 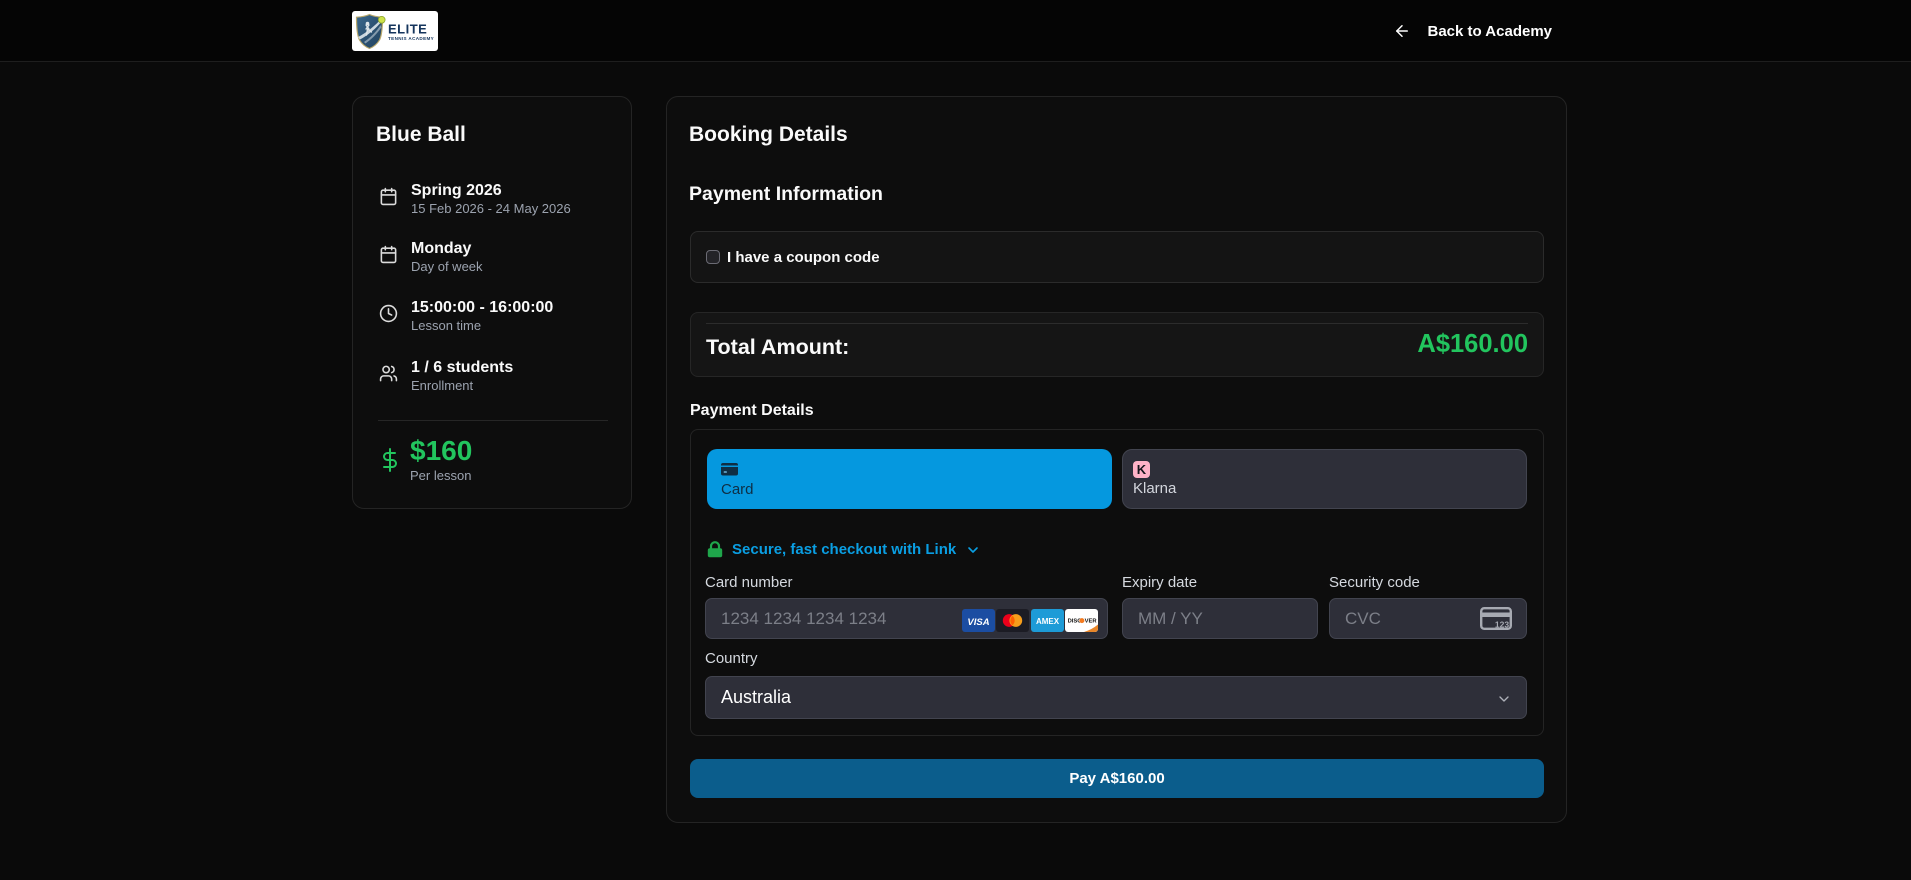 I want to click on svg-text: 123, so click(x=1502, y=625).